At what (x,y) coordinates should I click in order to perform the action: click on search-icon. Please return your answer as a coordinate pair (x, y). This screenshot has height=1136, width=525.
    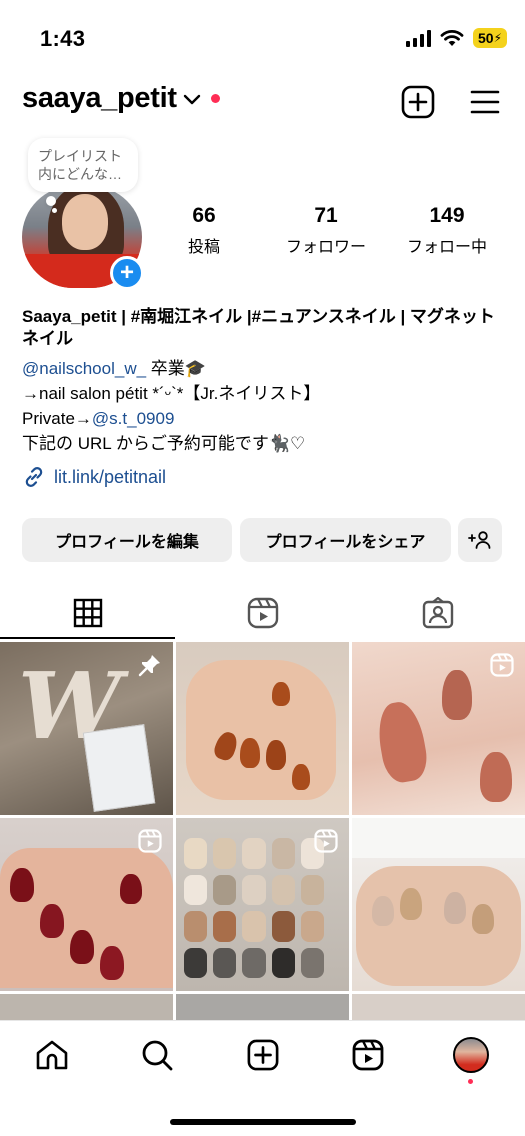
    Looking at the image, I should click on (157, 1055).